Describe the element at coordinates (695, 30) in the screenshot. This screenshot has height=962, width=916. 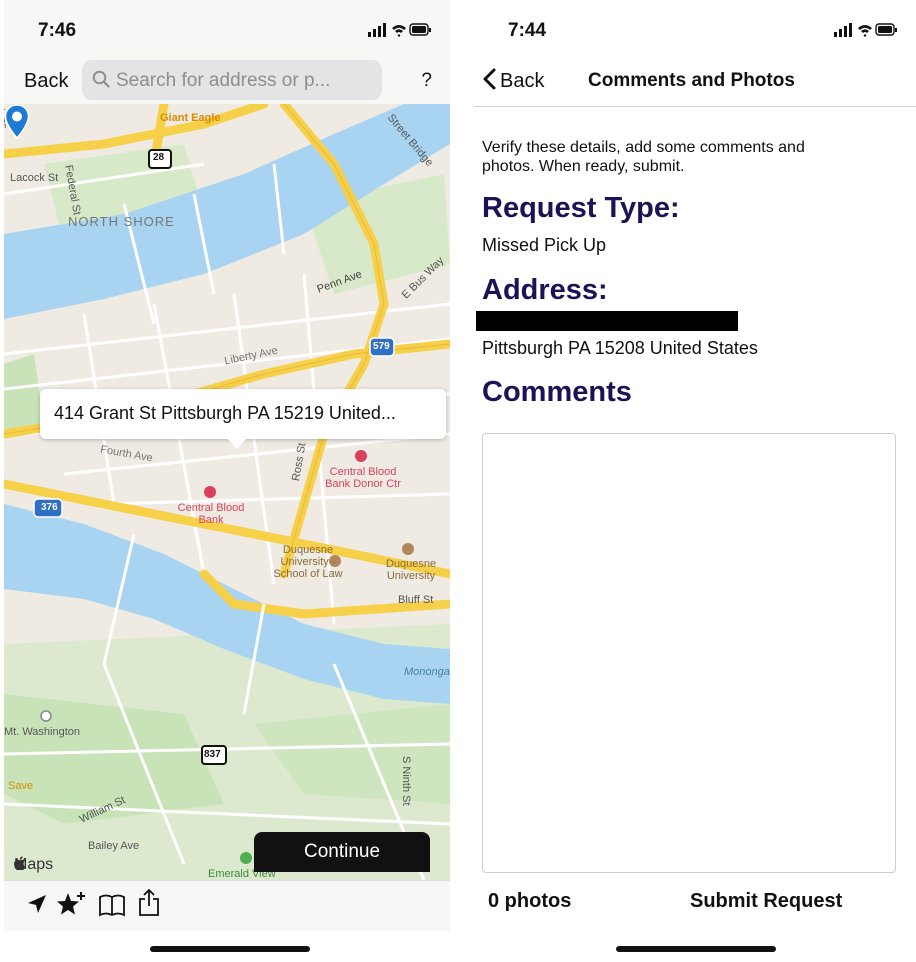
I see `status-bar: 7:44` at that location.